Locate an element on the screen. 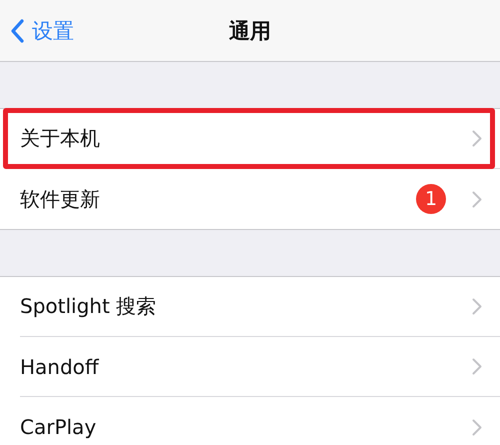 Image resolution: width=500 pixels, height=445 pixels. settings-row: Handoff is located at coordinates (250, 367).